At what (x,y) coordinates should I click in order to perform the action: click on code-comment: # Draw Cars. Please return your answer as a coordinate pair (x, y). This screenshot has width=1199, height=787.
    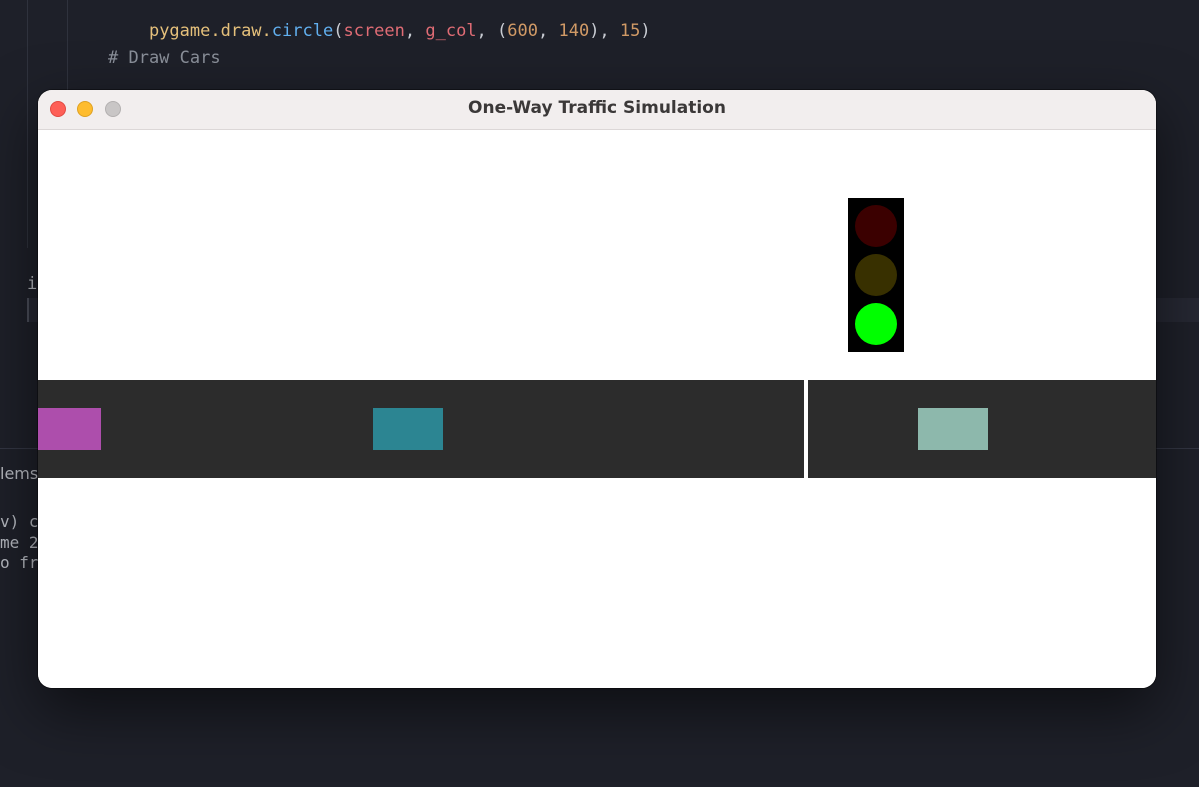
    Looking at the image, I should click on (164, 58).